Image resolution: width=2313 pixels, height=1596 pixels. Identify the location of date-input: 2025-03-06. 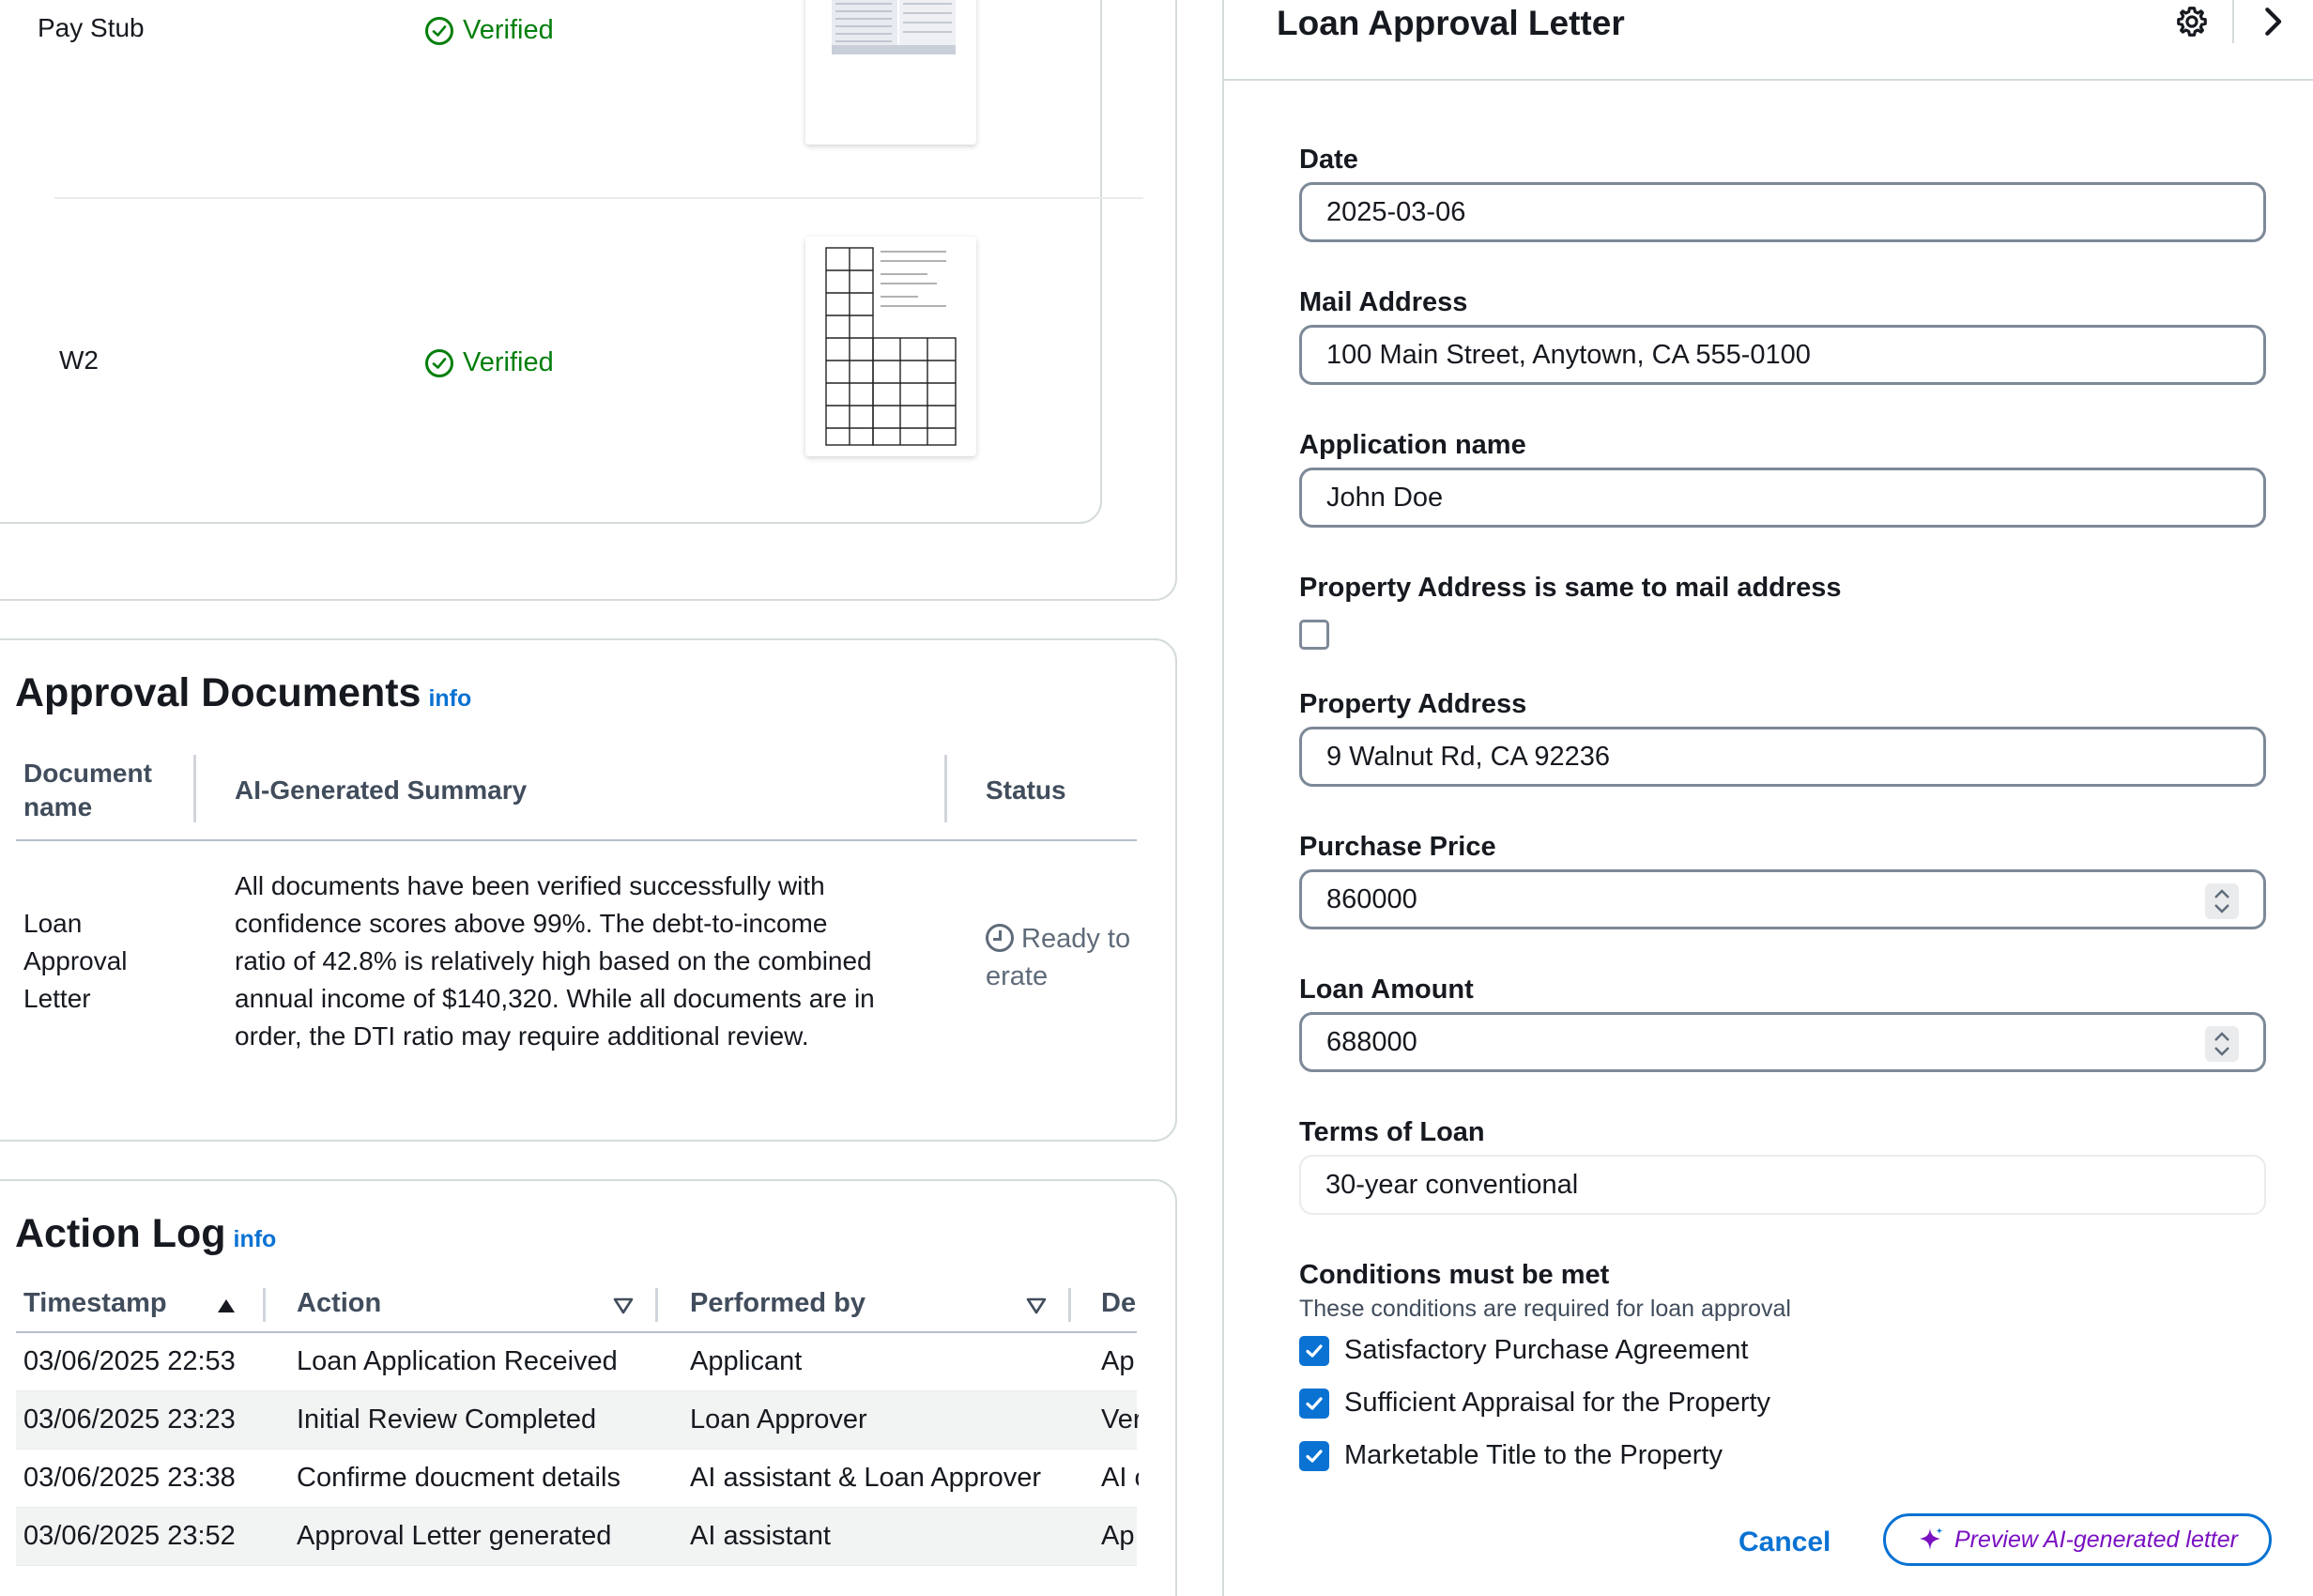
(1782, 212).